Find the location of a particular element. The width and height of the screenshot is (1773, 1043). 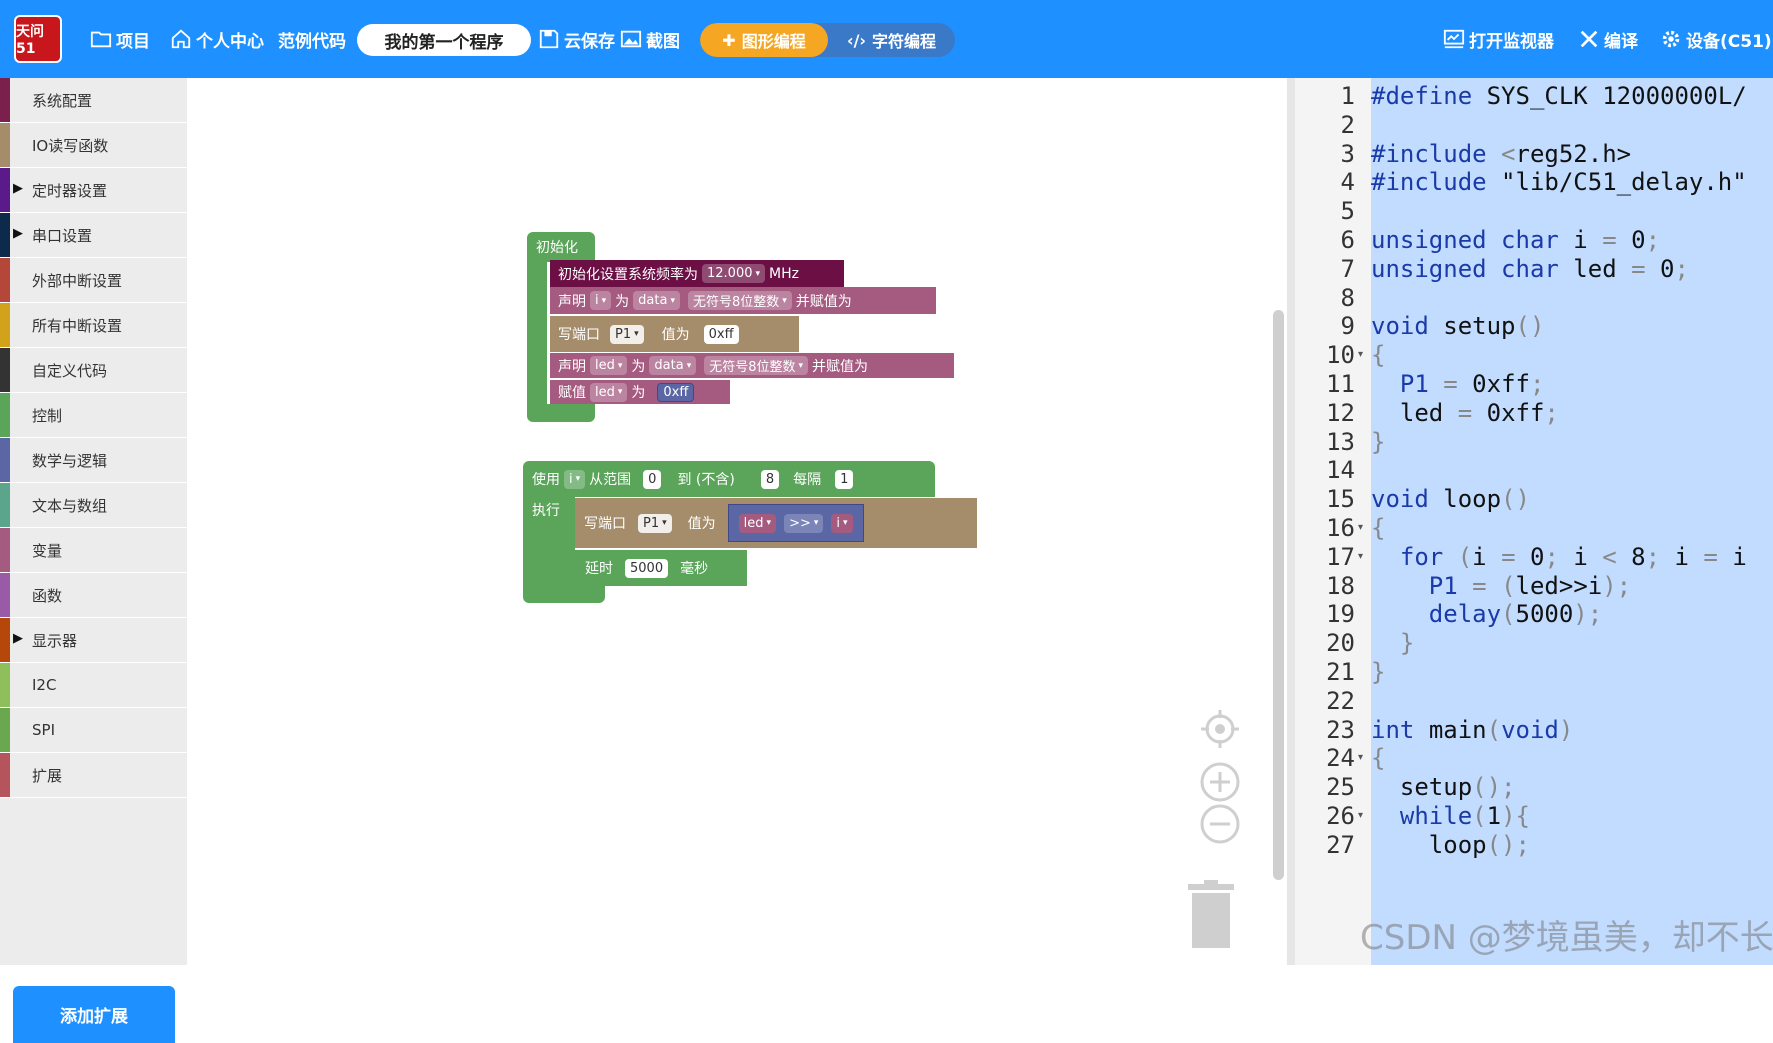

range-end-field: 8 is located at coordinates (770, 479).